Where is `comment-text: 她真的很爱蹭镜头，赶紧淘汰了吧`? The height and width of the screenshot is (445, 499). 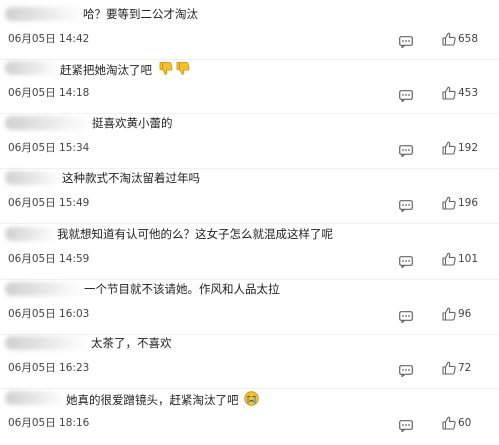 comment-text: 她真的很爱蹭镜头，赶紧淘汰了吧 is located at coordinates (162, 400).